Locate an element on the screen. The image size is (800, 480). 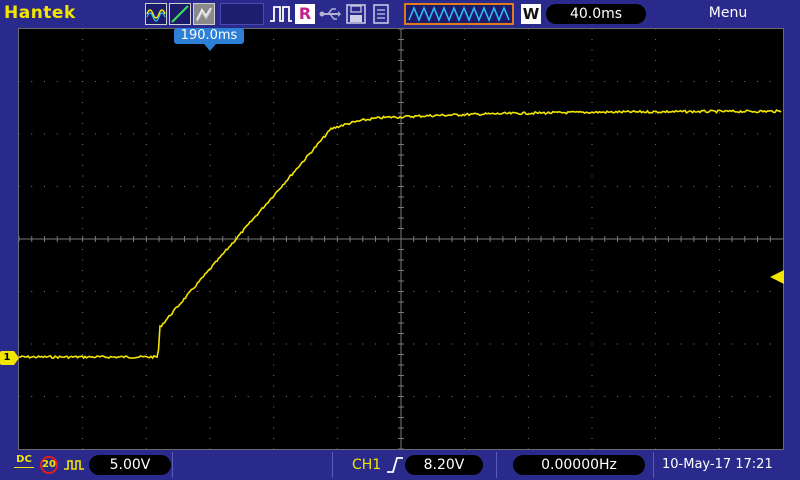
trigger-level-marker is located at coordinates (777, 277).